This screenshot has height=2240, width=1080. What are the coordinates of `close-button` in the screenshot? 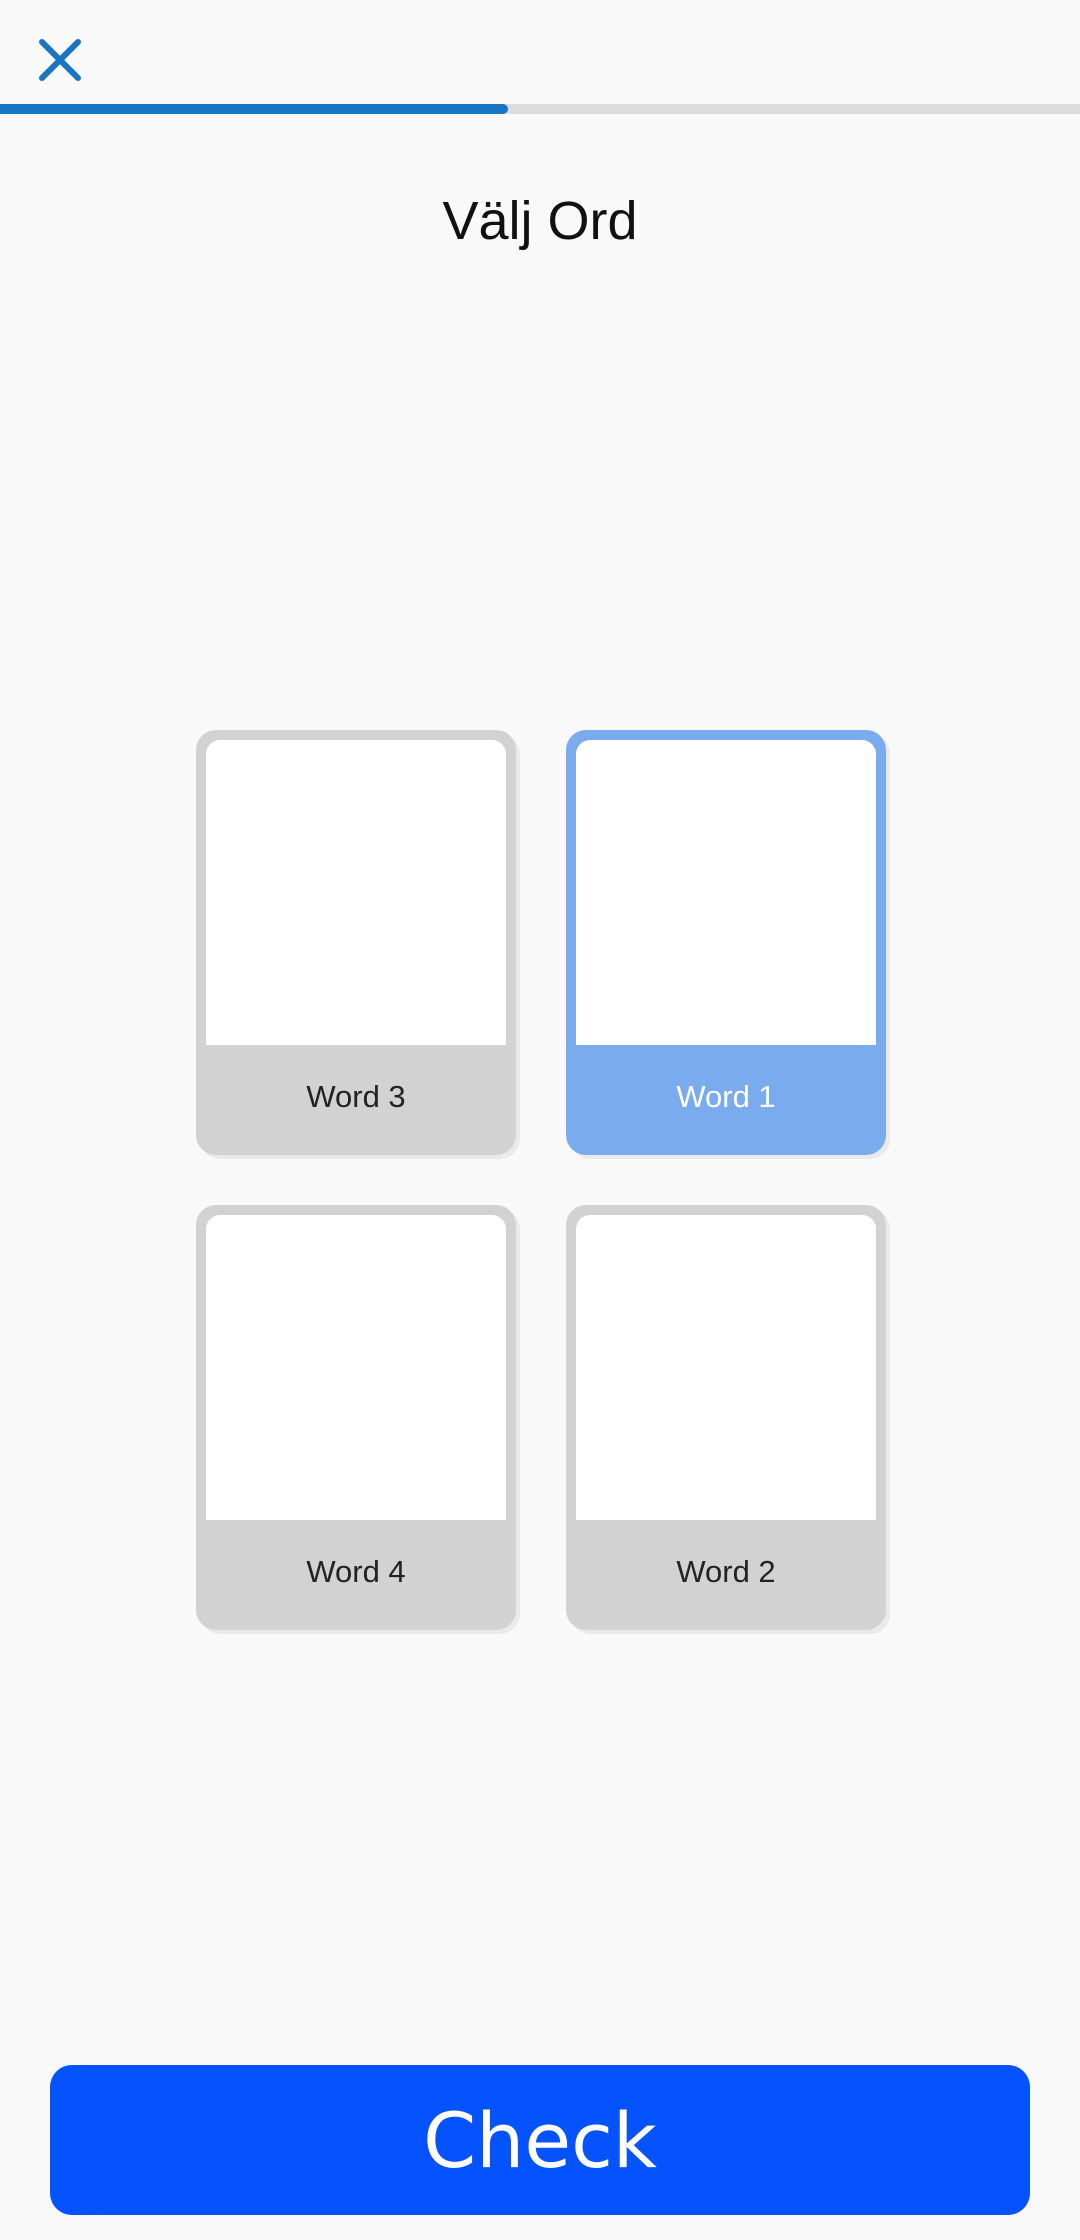 It's located at (60, 60).